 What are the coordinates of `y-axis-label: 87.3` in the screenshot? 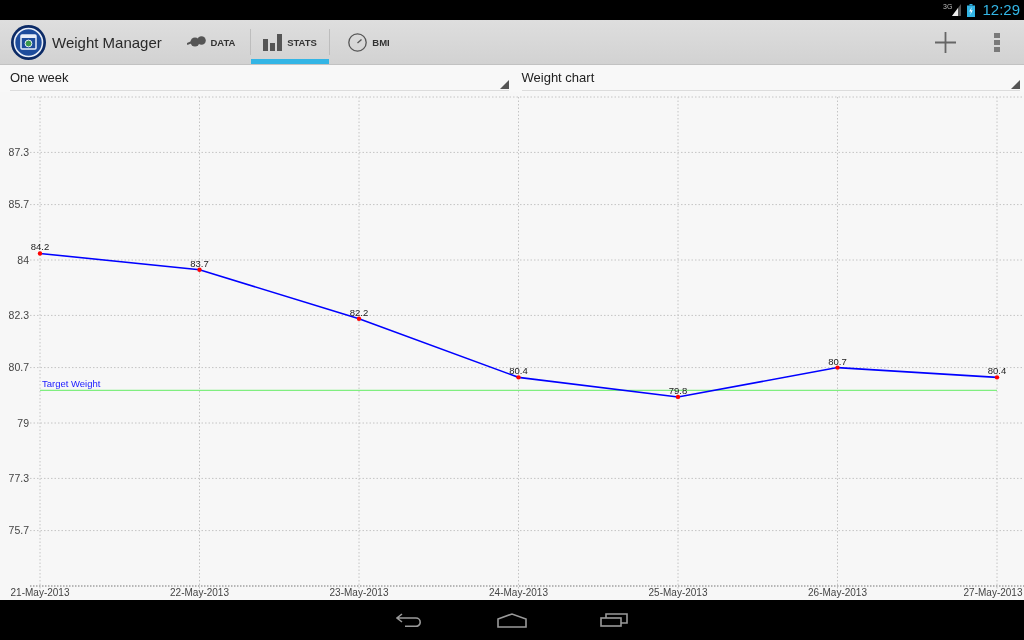 It's located at (18, 151).